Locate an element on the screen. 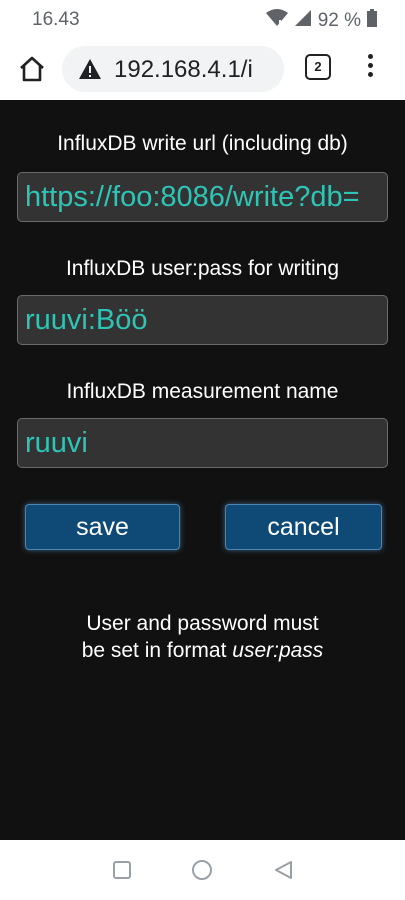 Image resolution: width=405 pixels, height=900 pixels. status-time: 16.43 is located at coordinates (56, 19).